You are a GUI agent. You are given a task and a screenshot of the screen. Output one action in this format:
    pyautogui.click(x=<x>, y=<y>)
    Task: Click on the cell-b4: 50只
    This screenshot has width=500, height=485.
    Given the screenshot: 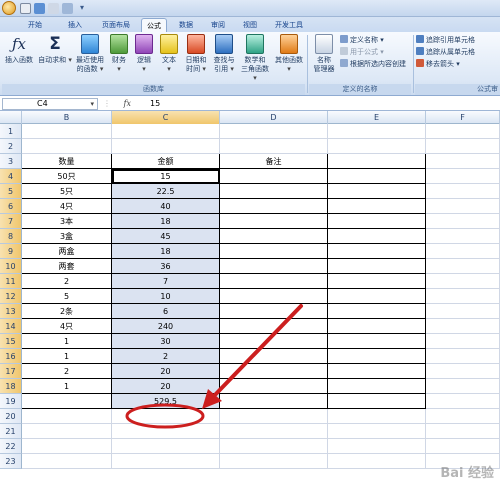 What is the action you would take?
    pyautogui.click(x=67, y=176)
    